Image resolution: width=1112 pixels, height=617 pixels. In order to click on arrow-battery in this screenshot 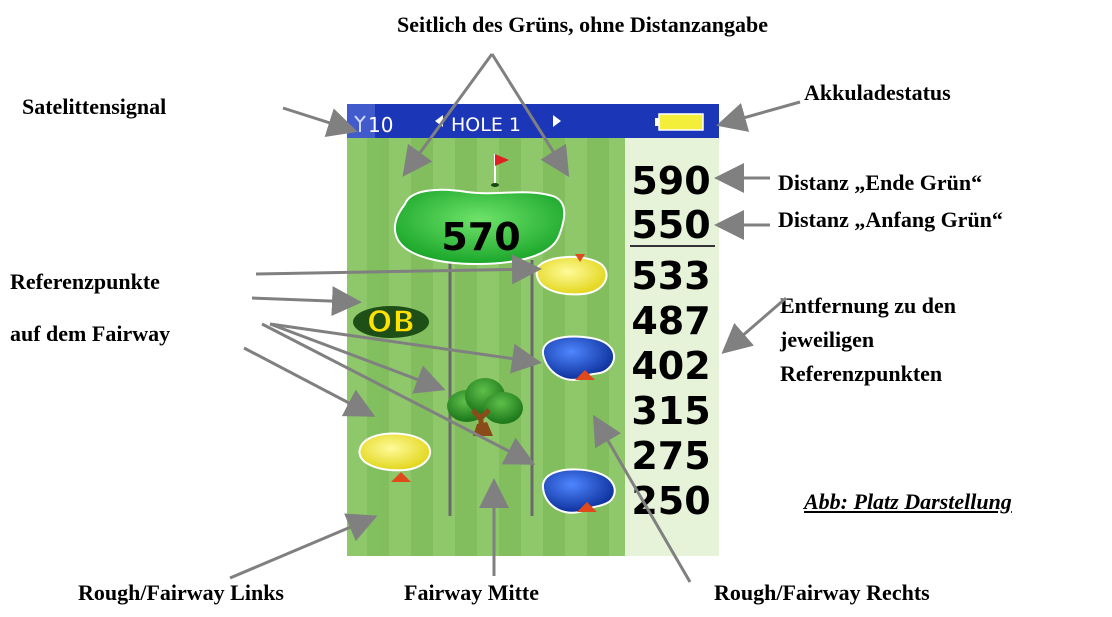, I will do `click(758, 116)`.